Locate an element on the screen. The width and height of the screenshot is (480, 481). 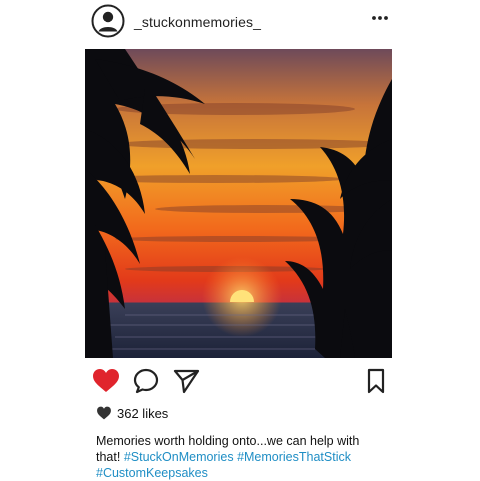
hashtag-link: #CustomKeepsakes is located at coordinates (152, 473).